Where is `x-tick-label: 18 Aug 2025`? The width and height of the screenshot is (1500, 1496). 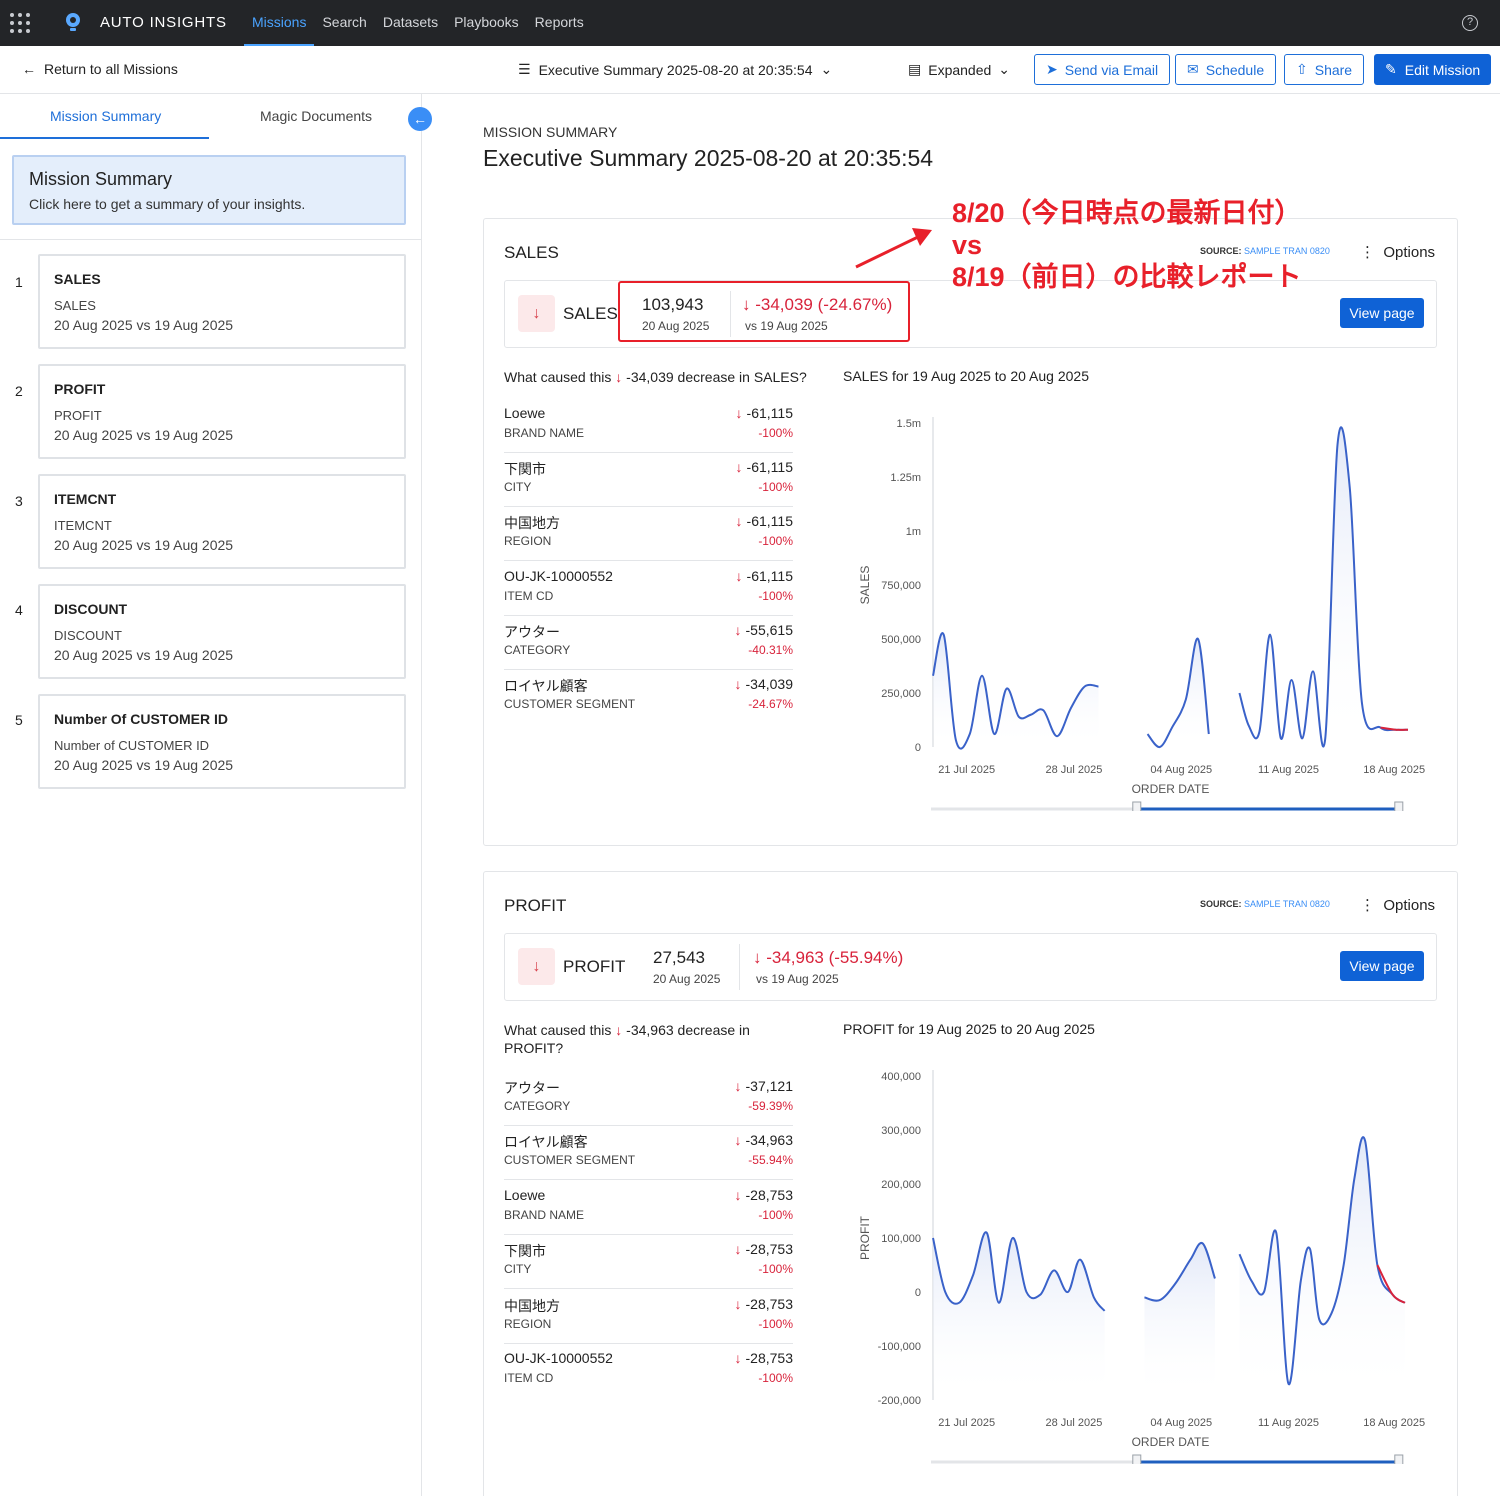
x-tick-label: 18 Aug 2025 is located at coordinates (1394, 770).